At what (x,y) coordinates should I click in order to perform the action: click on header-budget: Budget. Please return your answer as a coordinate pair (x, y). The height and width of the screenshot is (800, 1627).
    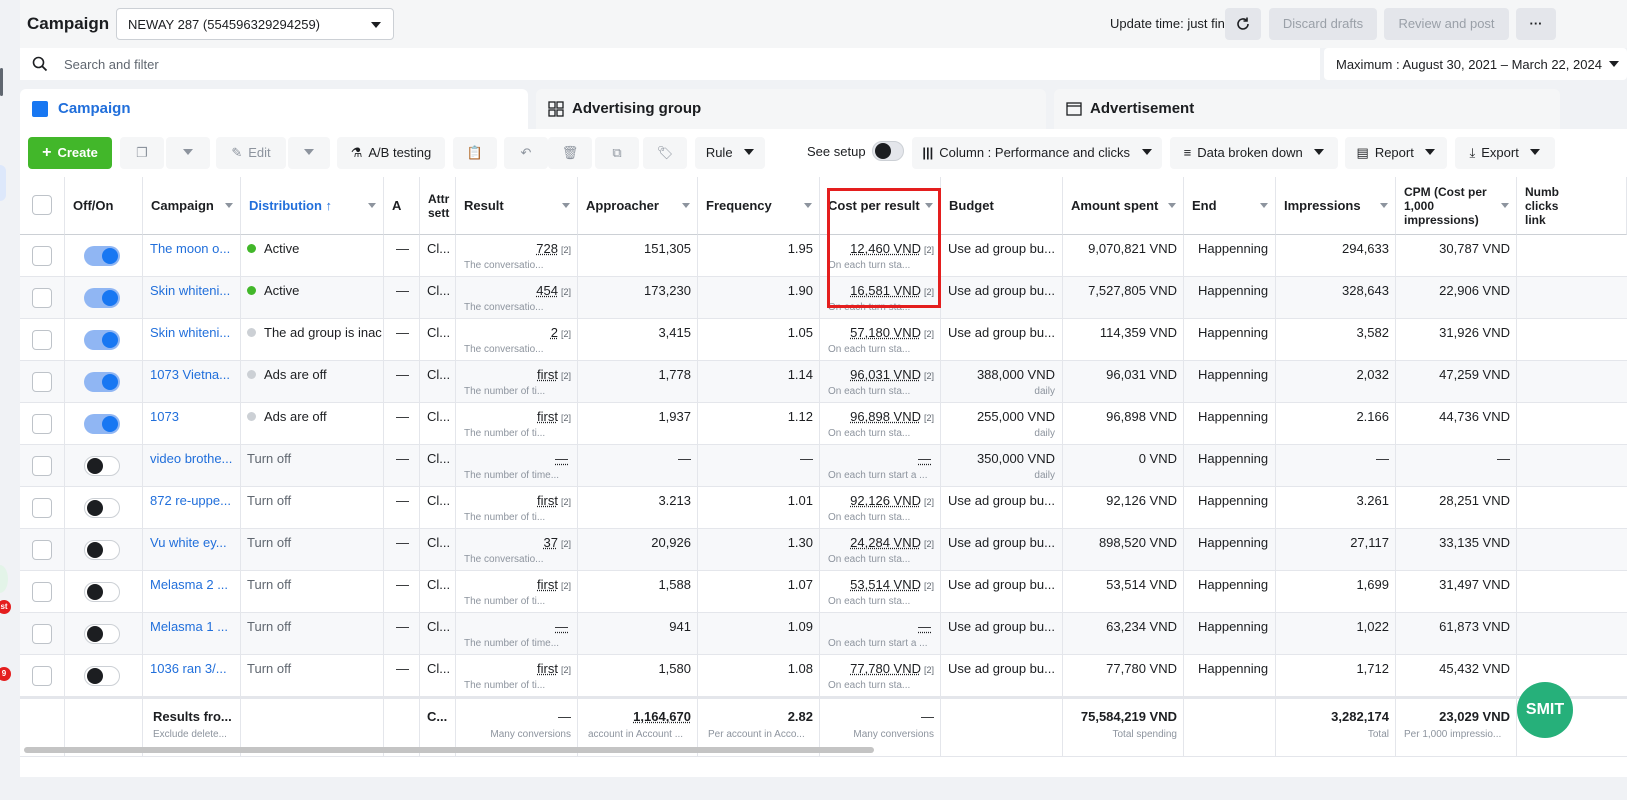
    Looking at the image, I should click on (1002, 206).